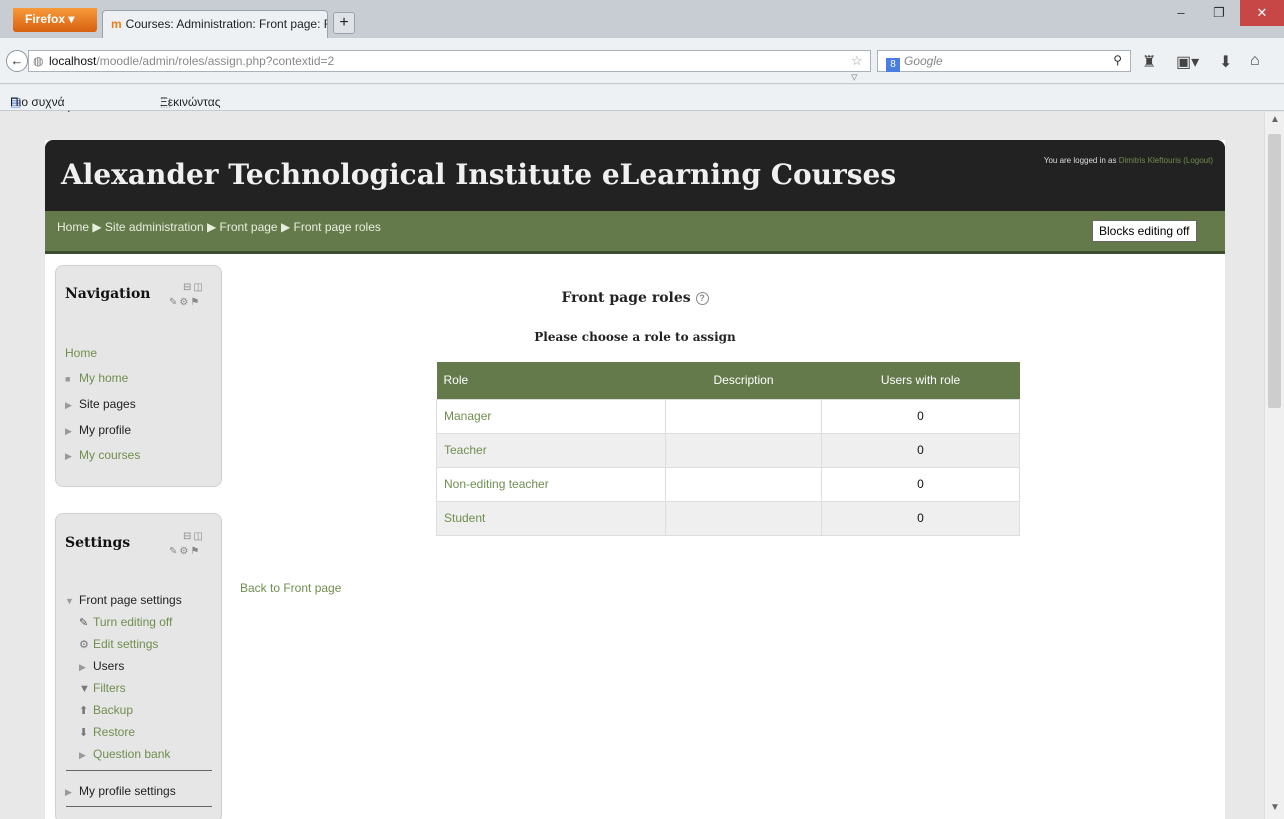 Image resolution: width=1284 pixels, height=819 pixels. Describe the element at coordinates (96, 378) in the screenshot. I see `nav-my-home: ■ My home` at that location.